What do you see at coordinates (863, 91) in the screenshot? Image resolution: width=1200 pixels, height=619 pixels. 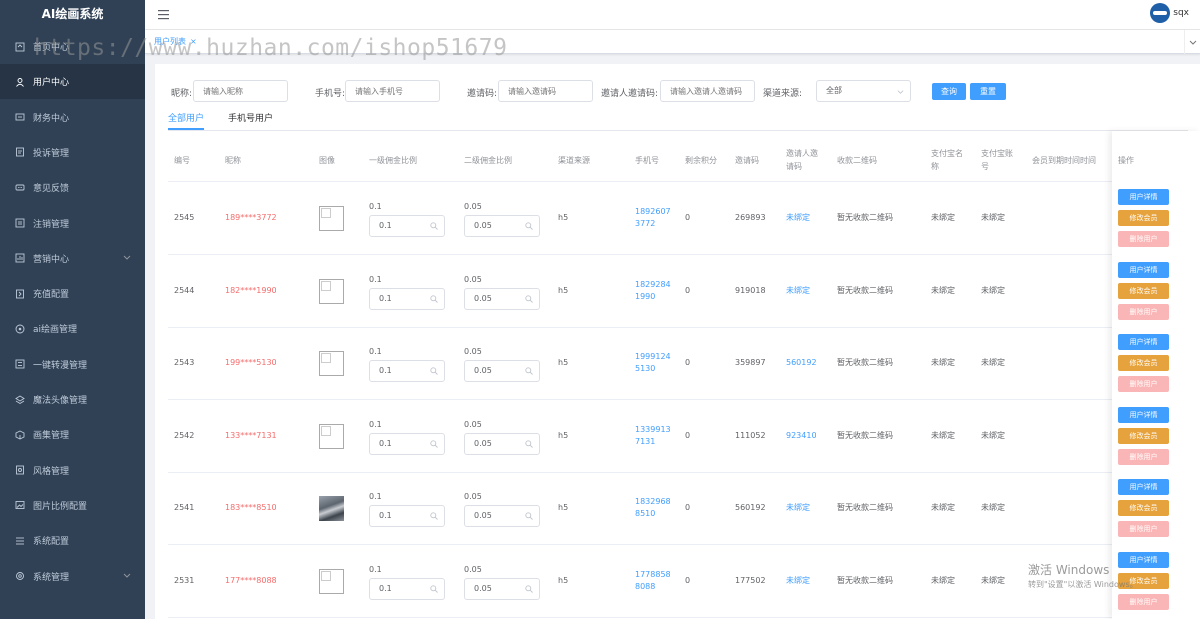 I see `channel-select: 全部` at bounding box center [863, 91].